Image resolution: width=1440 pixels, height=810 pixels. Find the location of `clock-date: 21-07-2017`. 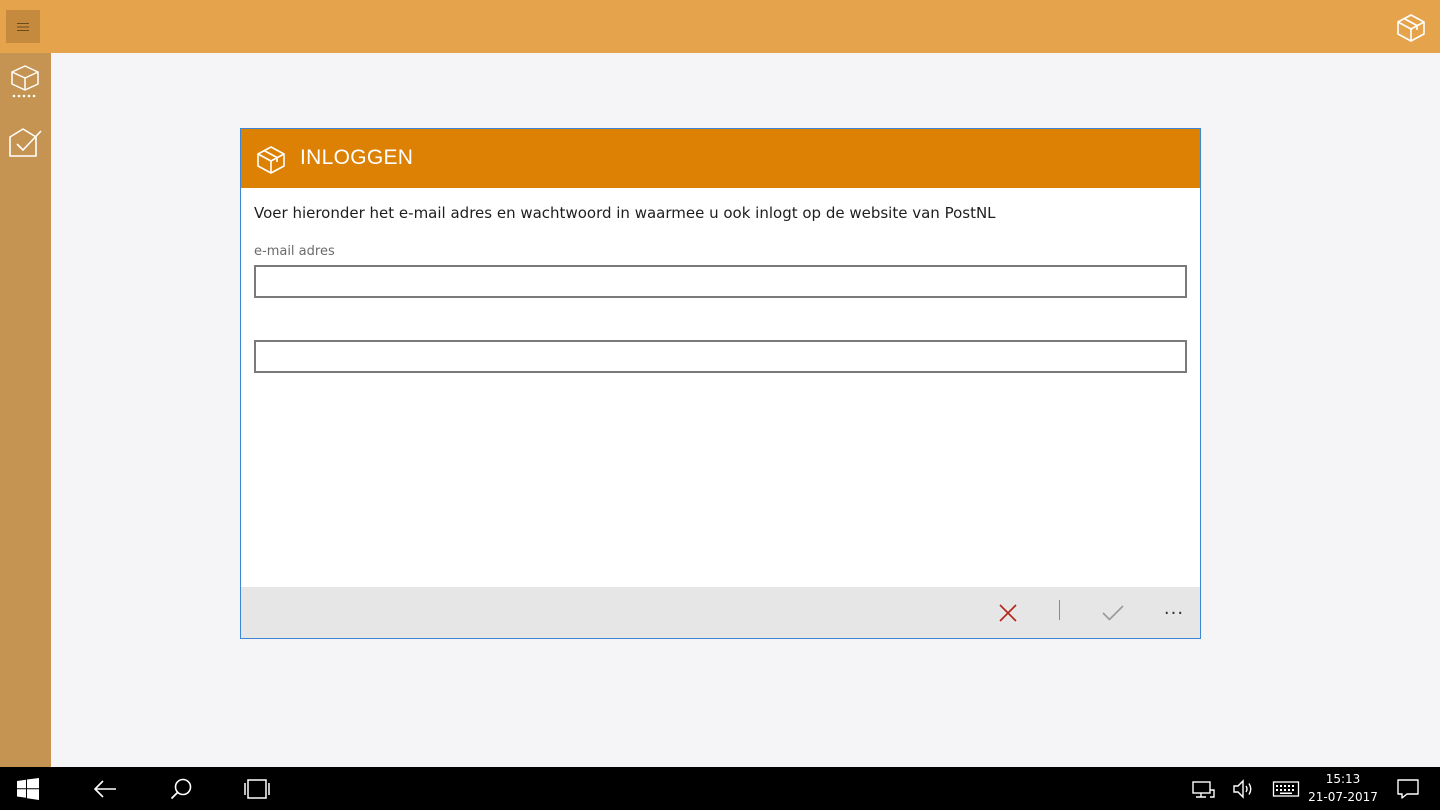

clock-date: 21-07-2017 is located at coordinates (1343, 797).